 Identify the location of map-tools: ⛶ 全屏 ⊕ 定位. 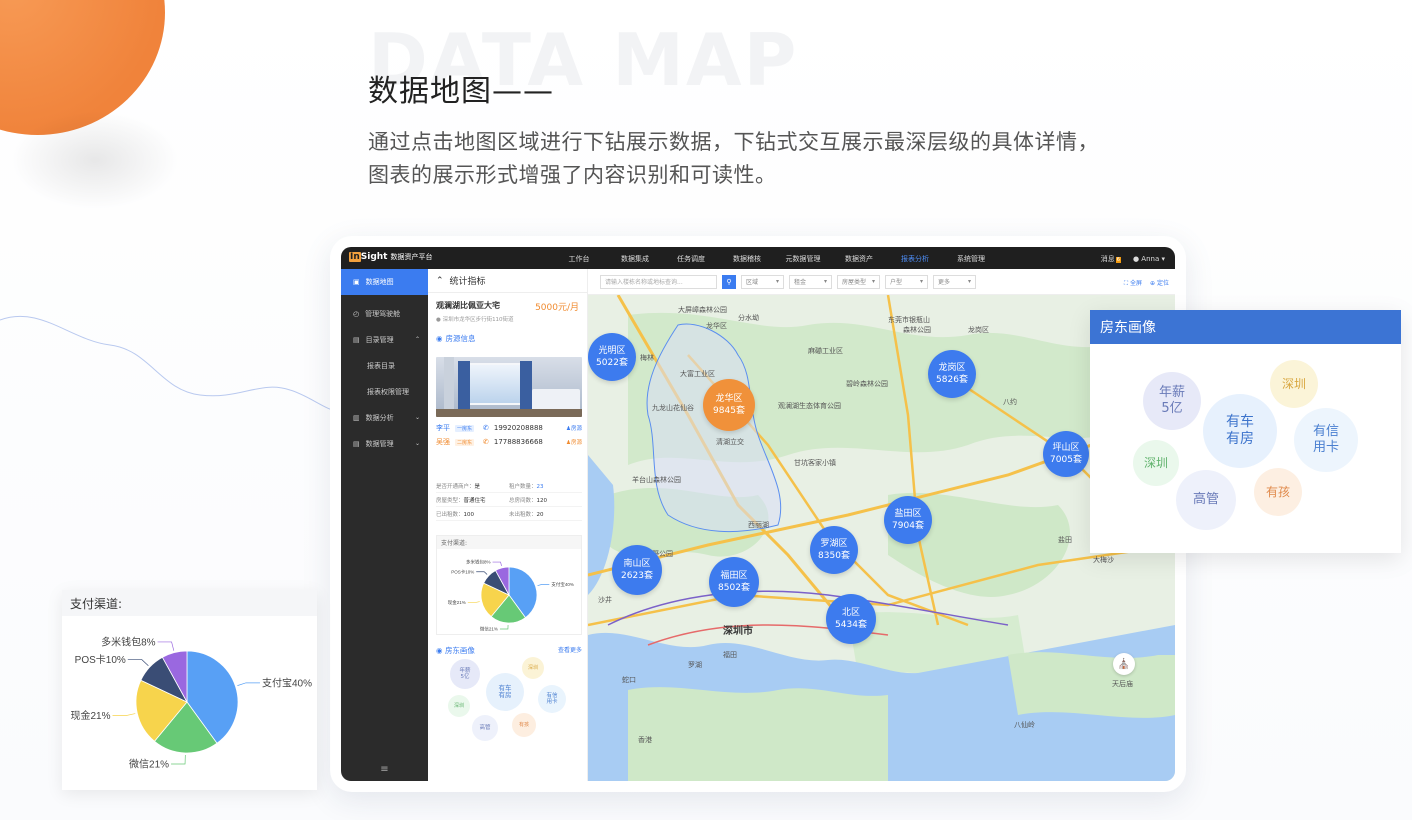
(1146, 283).